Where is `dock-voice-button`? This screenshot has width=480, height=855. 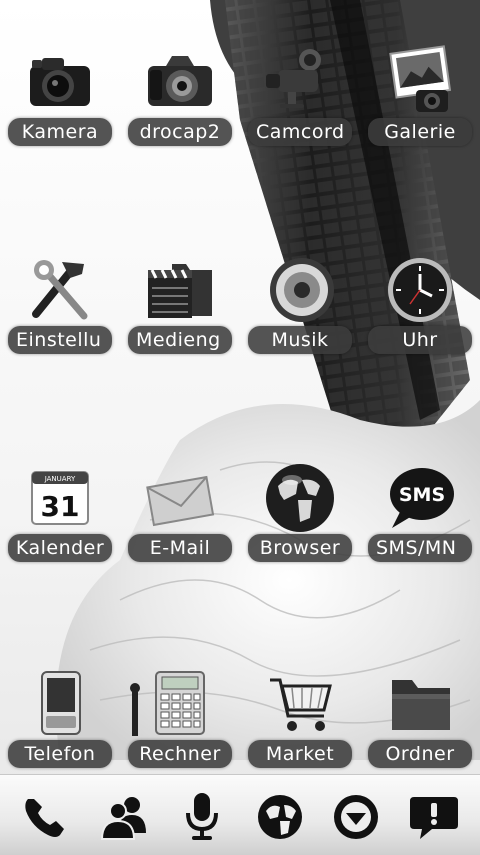 dock-voice-button is located at coordinates (202, 817).